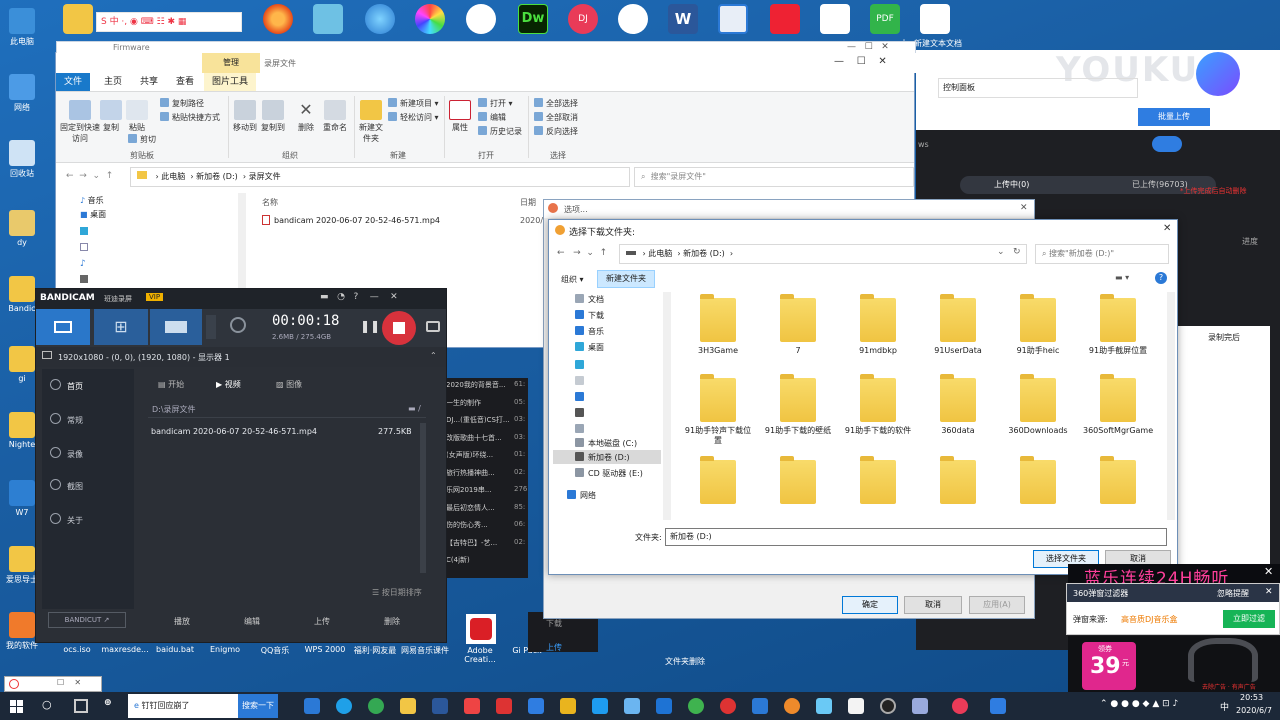 Image resolution: width=1280 pixels, height=720 pixels. What do you see at coordinates (1167, 144) in the screenshot?
I see `search-icon` at bounding box center [1167, 144].